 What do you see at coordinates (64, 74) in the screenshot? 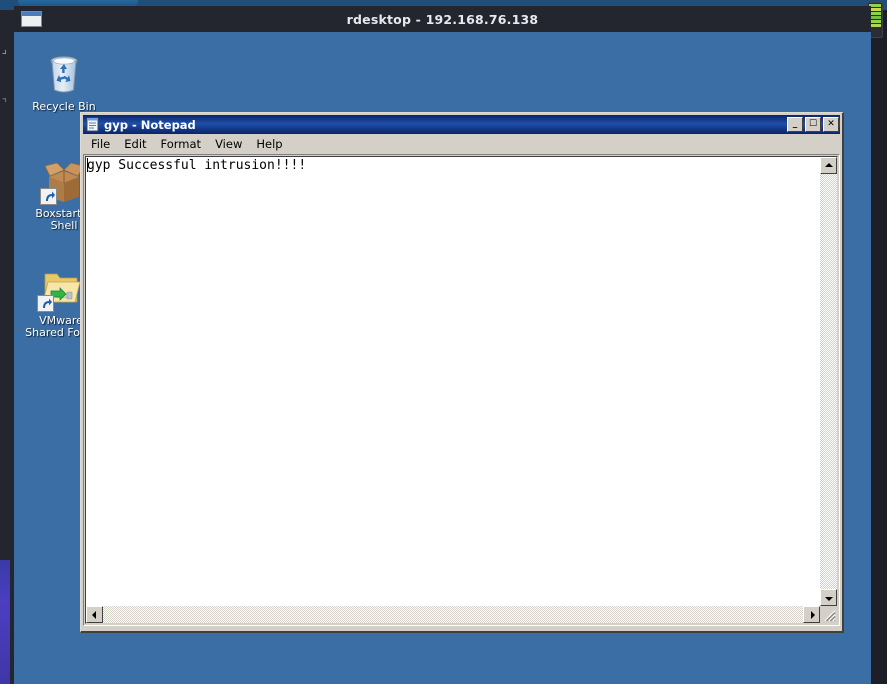
I see `recycle-bin-icon` at bounding box center [64, 74].